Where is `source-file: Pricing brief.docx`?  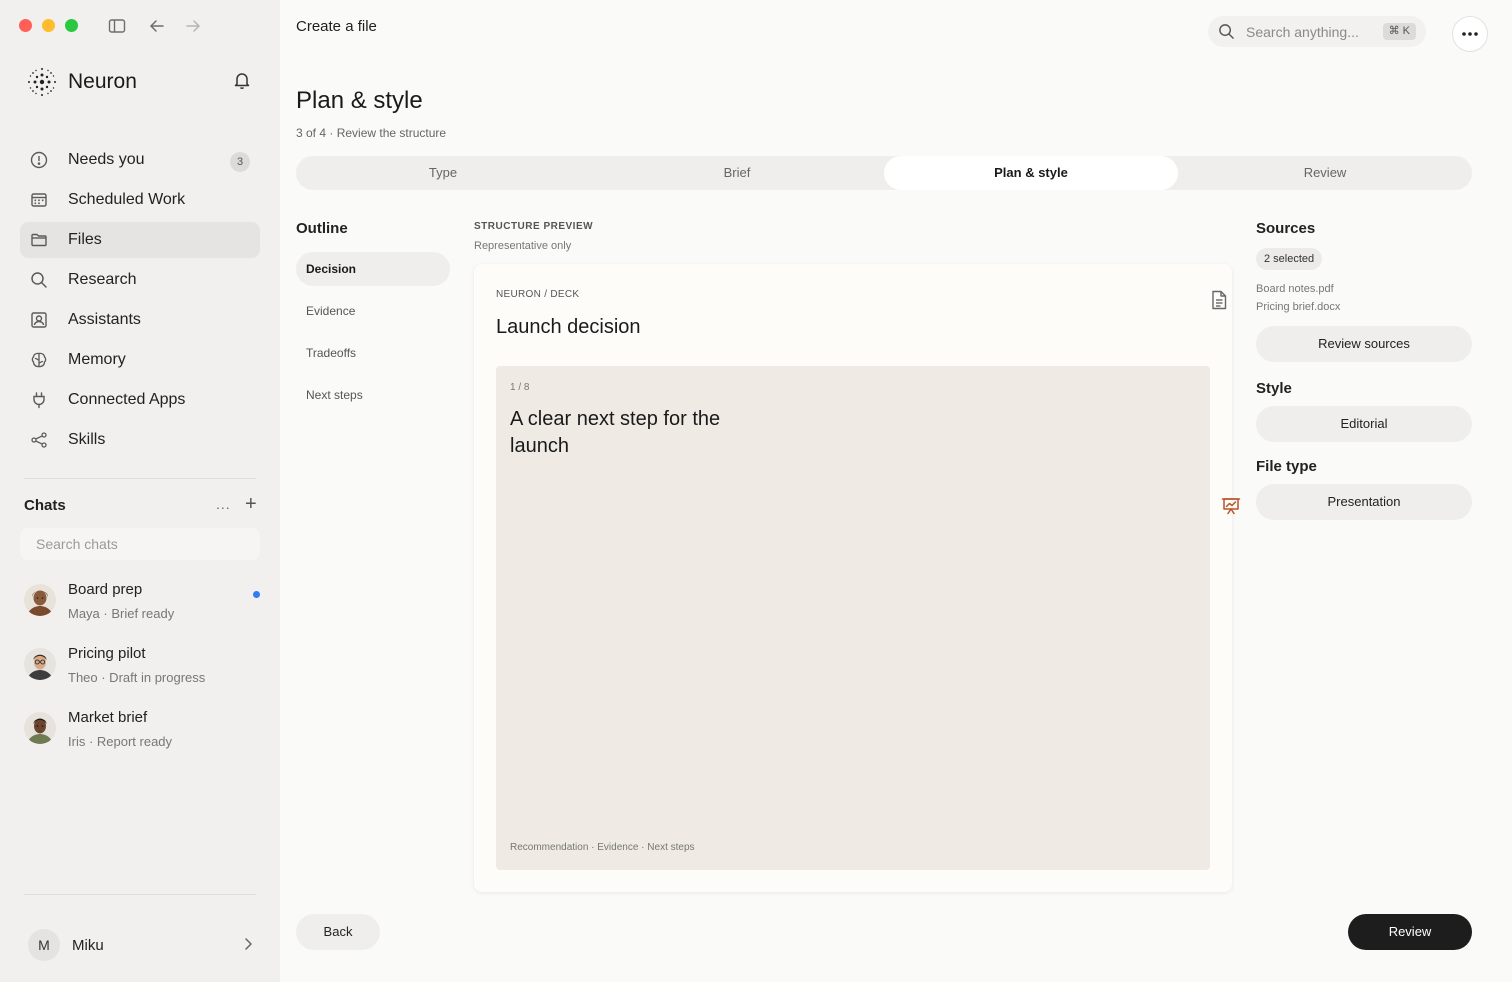 source-file: Pricing brief.docx is located at coordinates (1298, 307).